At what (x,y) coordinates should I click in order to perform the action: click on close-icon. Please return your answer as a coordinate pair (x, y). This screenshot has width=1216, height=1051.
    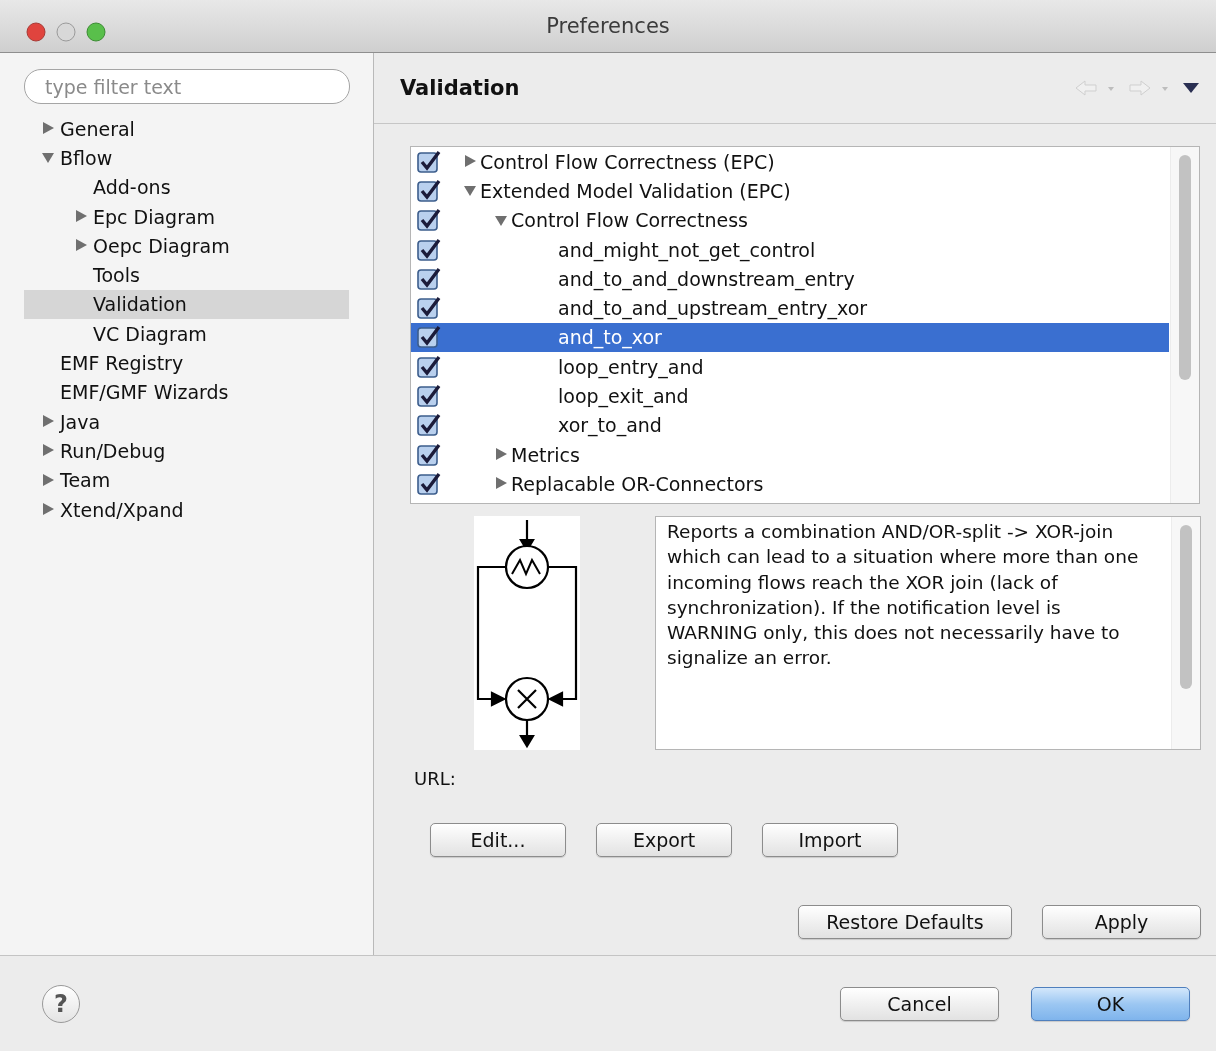
    Looking at the image, I should click on (36, 32).